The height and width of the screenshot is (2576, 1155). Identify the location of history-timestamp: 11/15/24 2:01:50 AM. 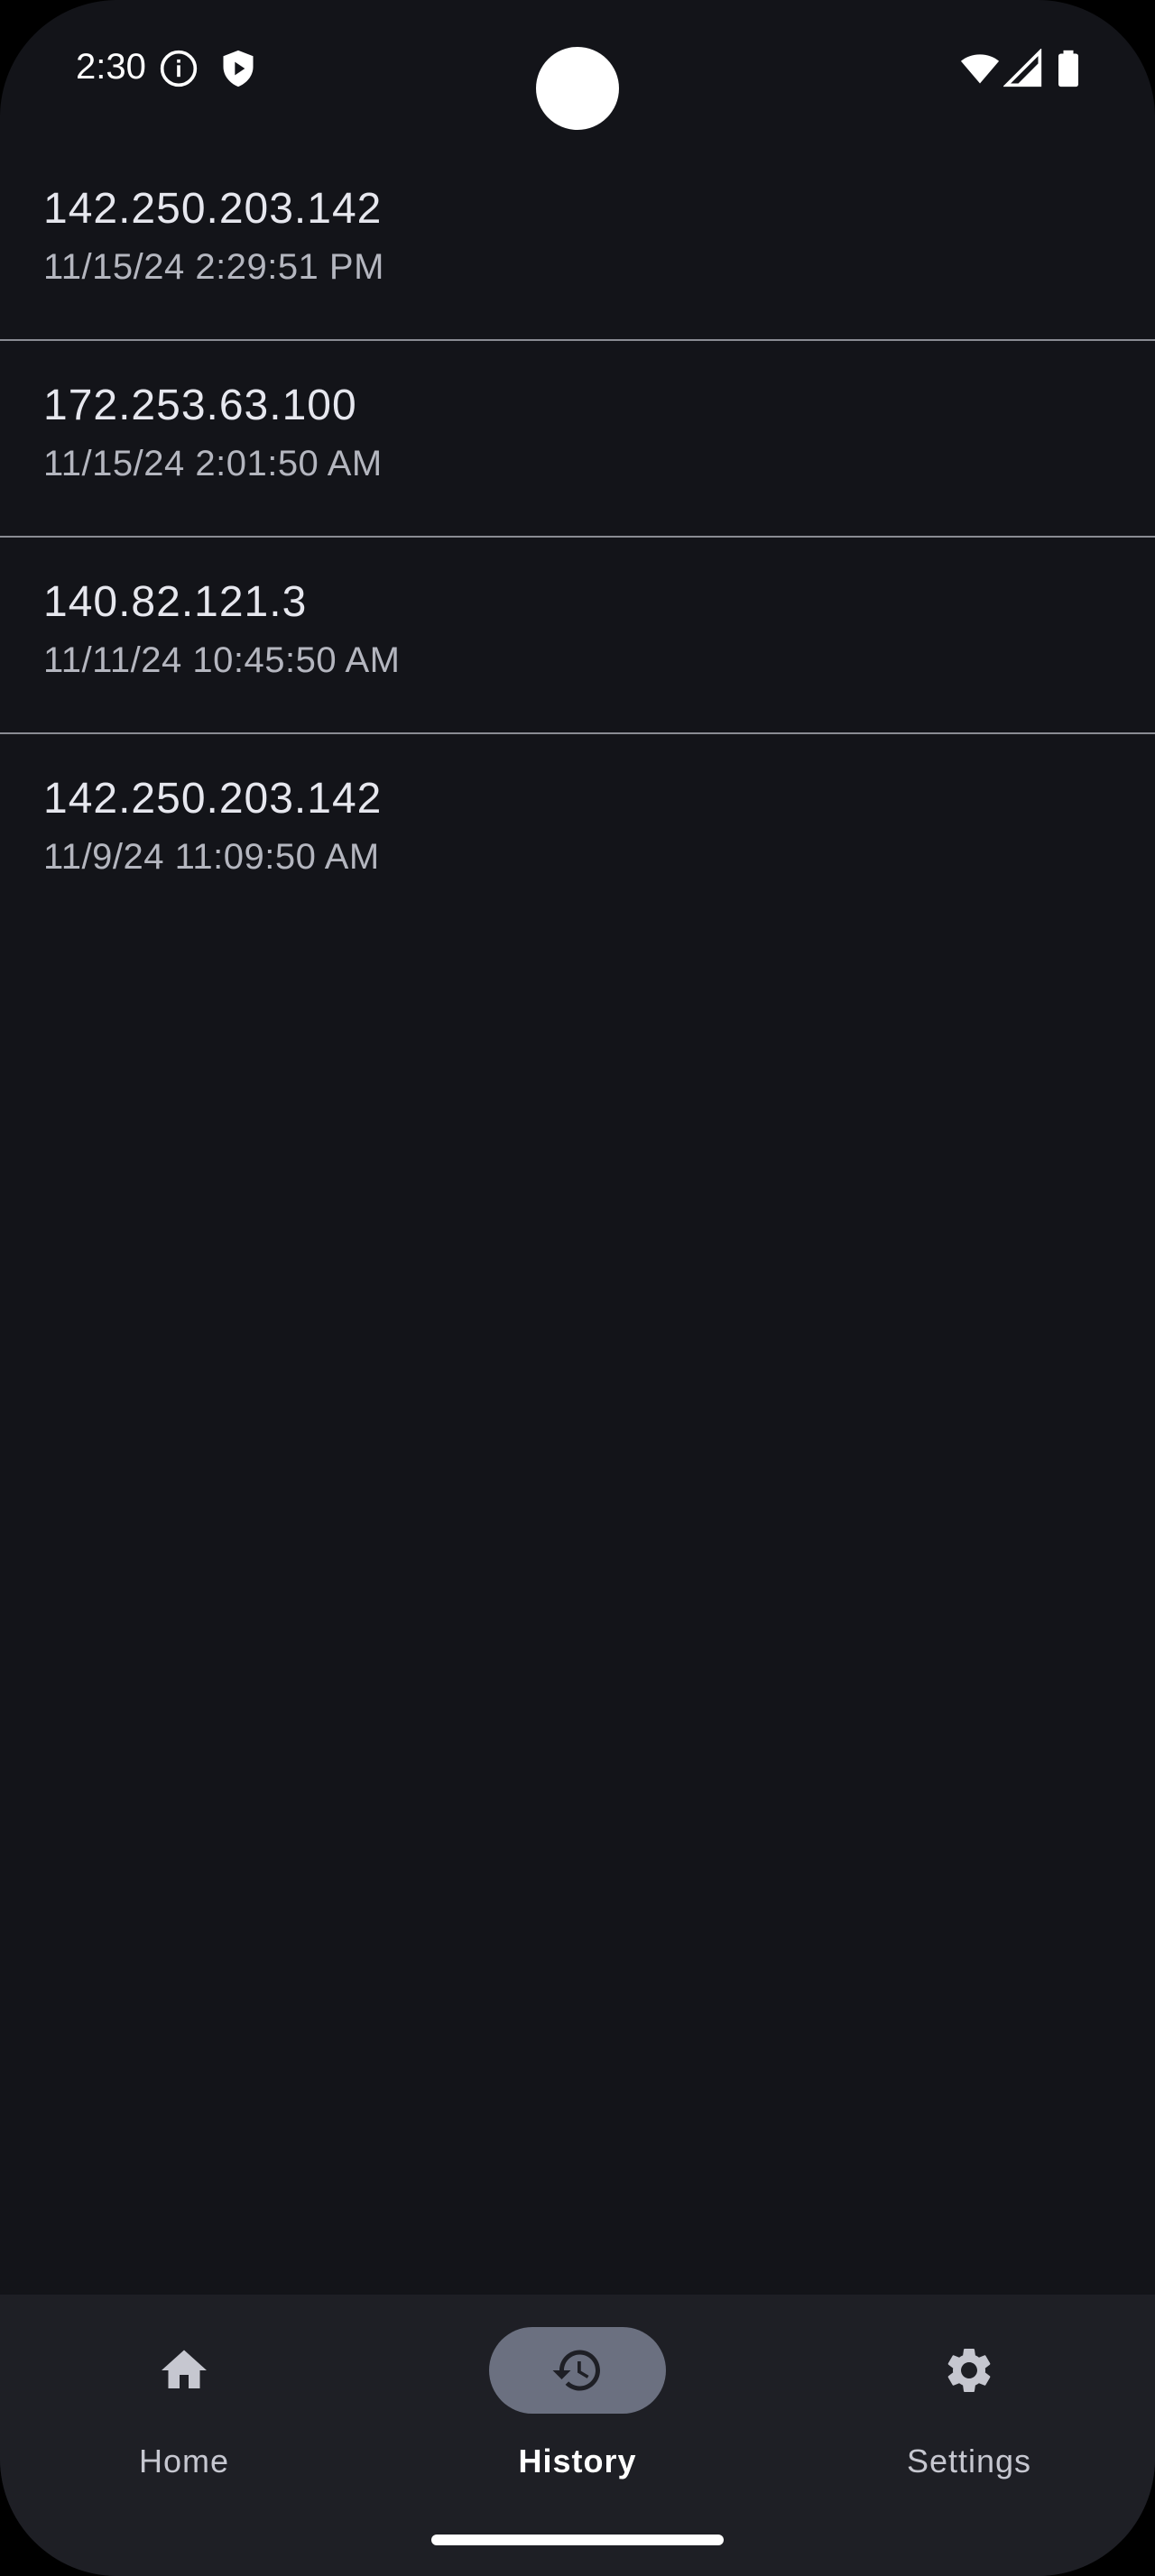
(213, 464).